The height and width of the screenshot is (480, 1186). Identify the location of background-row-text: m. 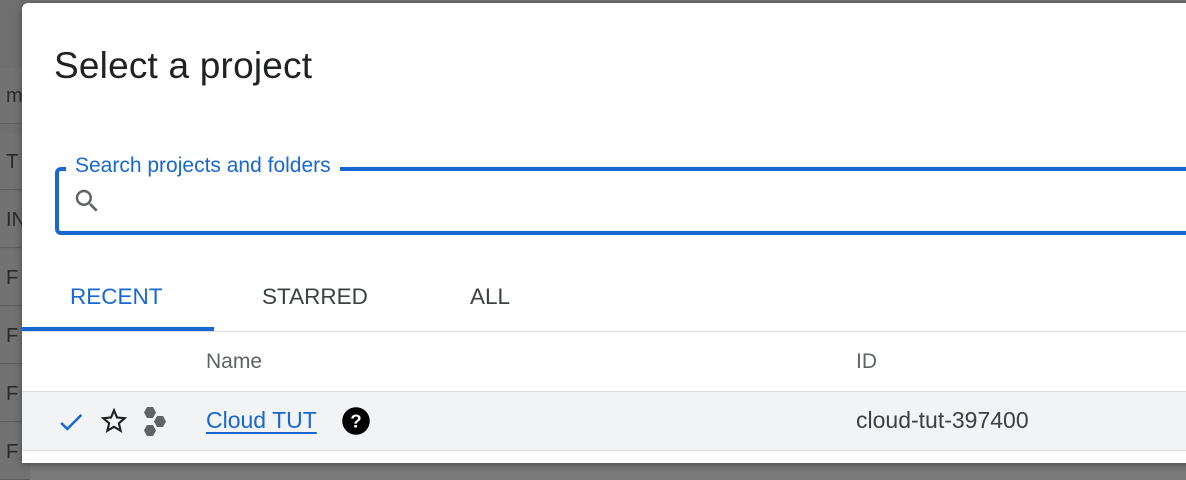
(14, 96).